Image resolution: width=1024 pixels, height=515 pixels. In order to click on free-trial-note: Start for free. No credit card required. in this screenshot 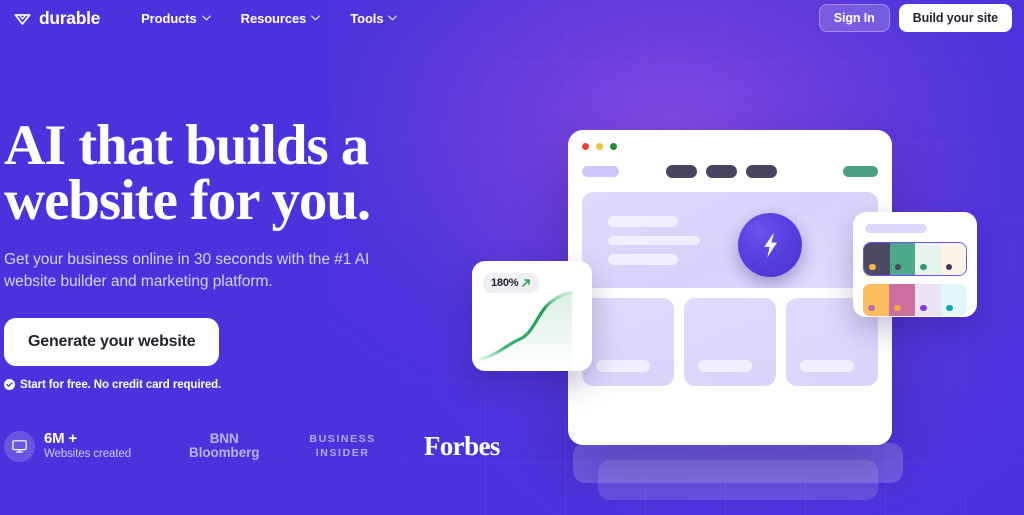, I will do `click(219, 385)`.